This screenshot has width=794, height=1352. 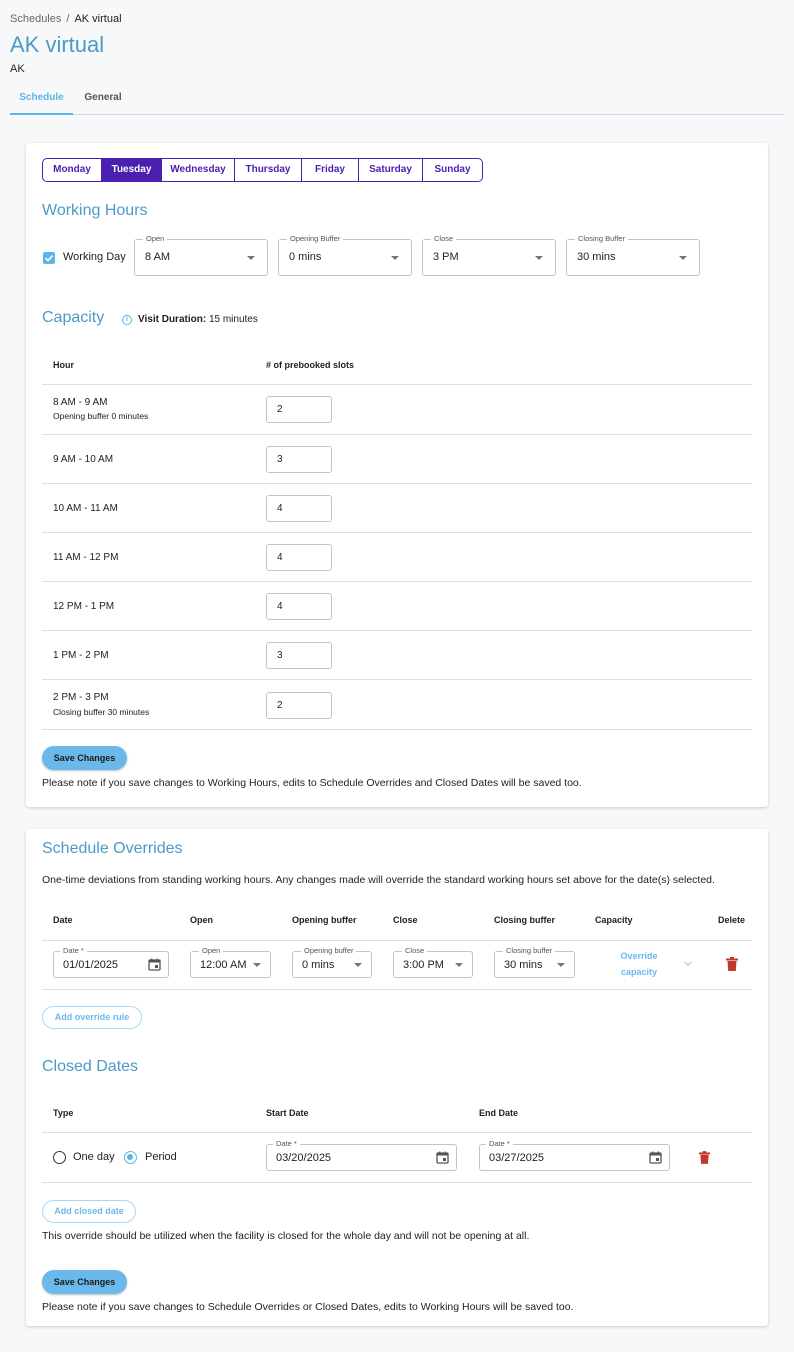 I want to click on visit-duration: Visit Duration: 15 minutes, so click(x=198, y=319).